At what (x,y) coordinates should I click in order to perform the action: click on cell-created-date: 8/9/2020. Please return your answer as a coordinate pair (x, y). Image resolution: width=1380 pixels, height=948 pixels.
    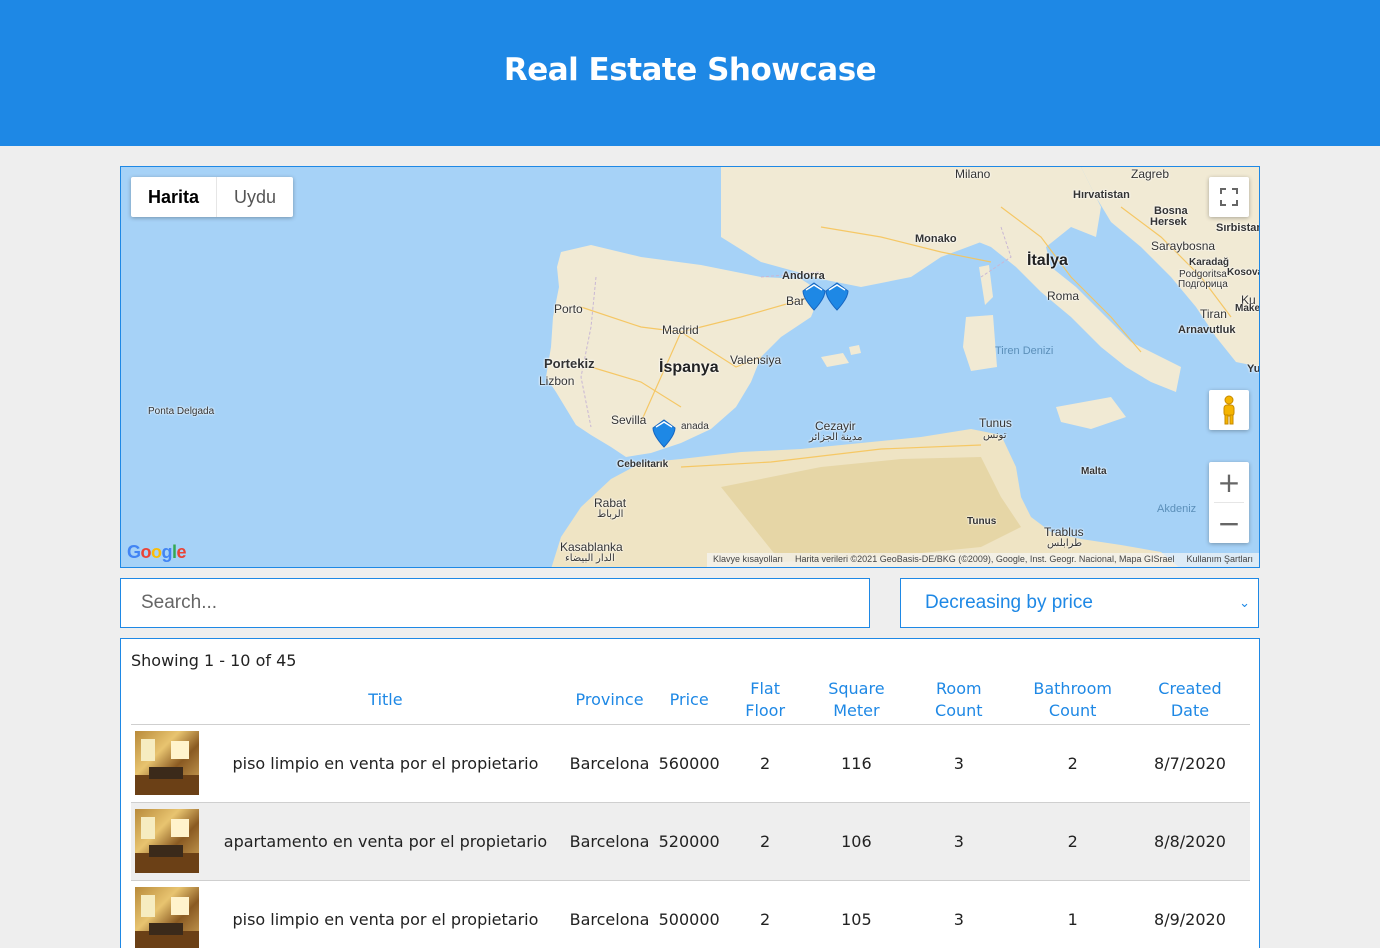
    Looking at the image, I should click on (1189, 914).